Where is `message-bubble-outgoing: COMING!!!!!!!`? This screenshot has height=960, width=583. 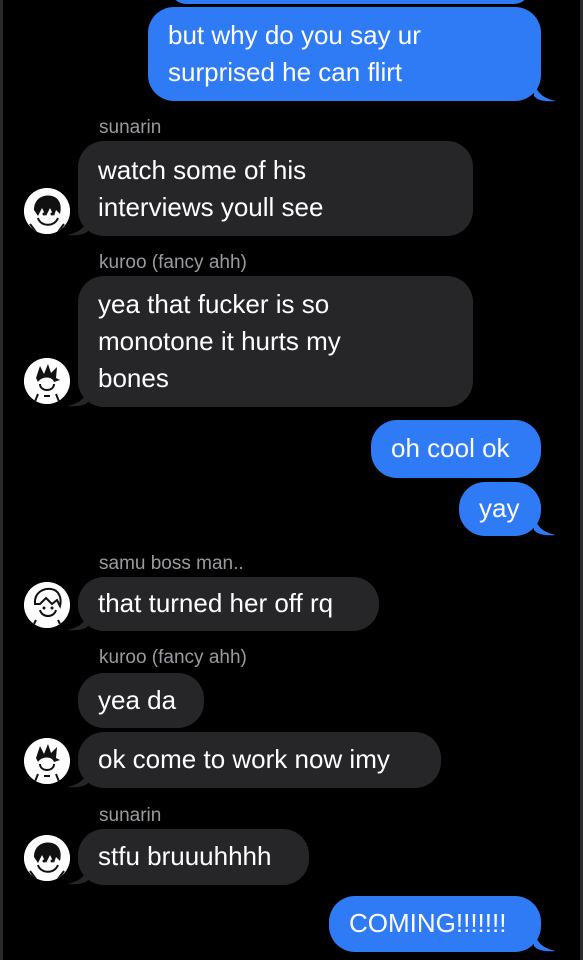 message-bubble-outgoing: COMING!!!!!!! is located at coordinates (435, 924).